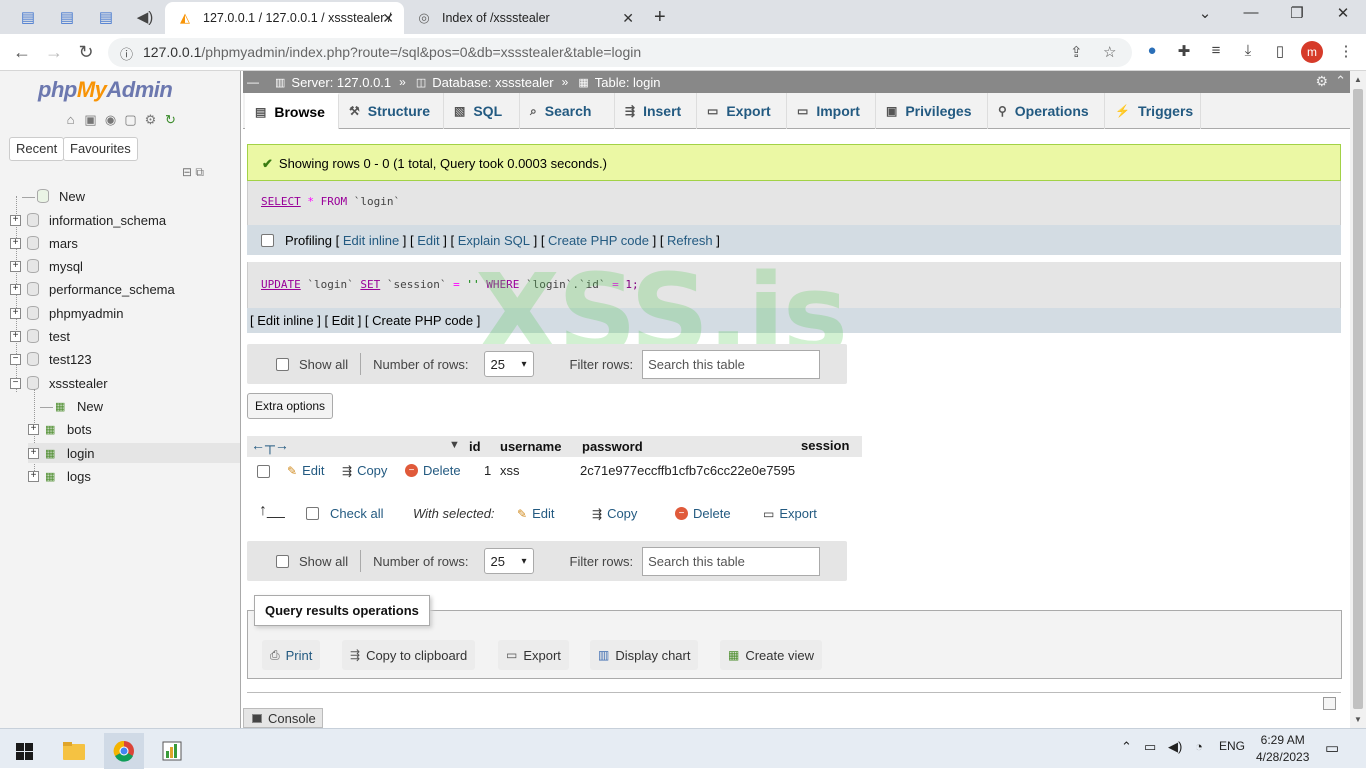 Image resolution: width=1366 pixels, height=769 pixels. I want to click on start-button, so click(24, 751).